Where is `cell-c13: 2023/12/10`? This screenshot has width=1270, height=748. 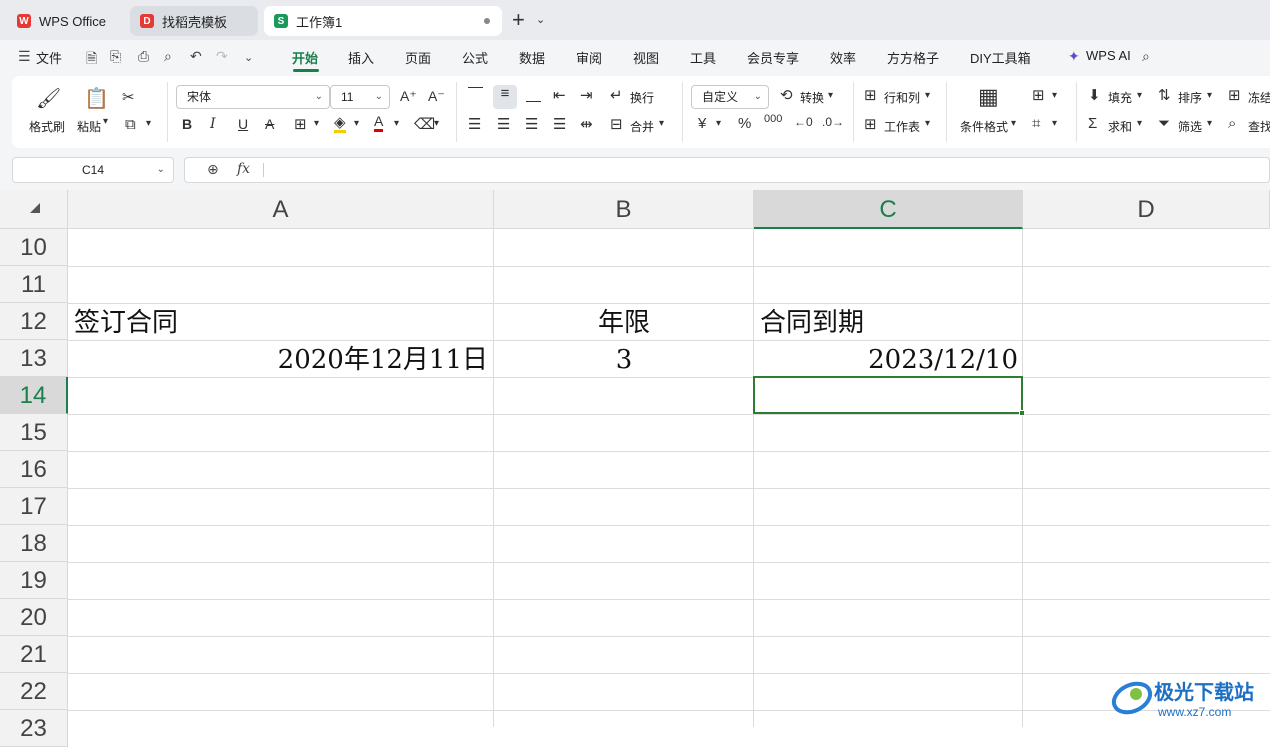 cell-c13: 2023/12/10 is located at coordinates (886, 360).